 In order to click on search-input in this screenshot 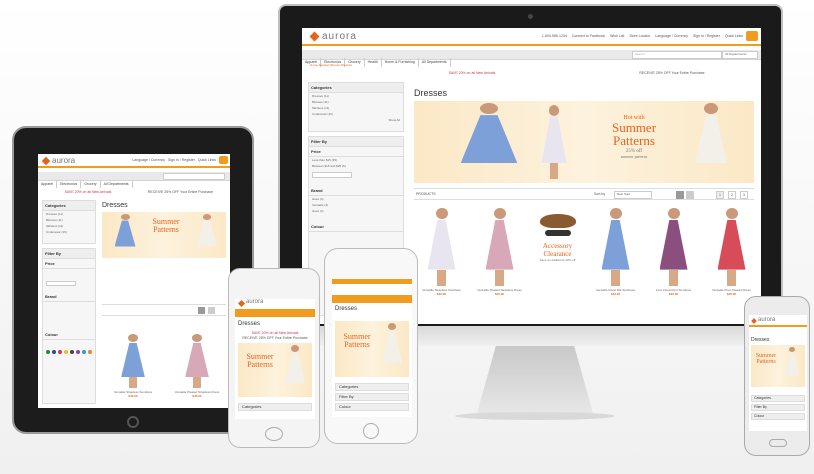, I will do `click(194, 176)`.